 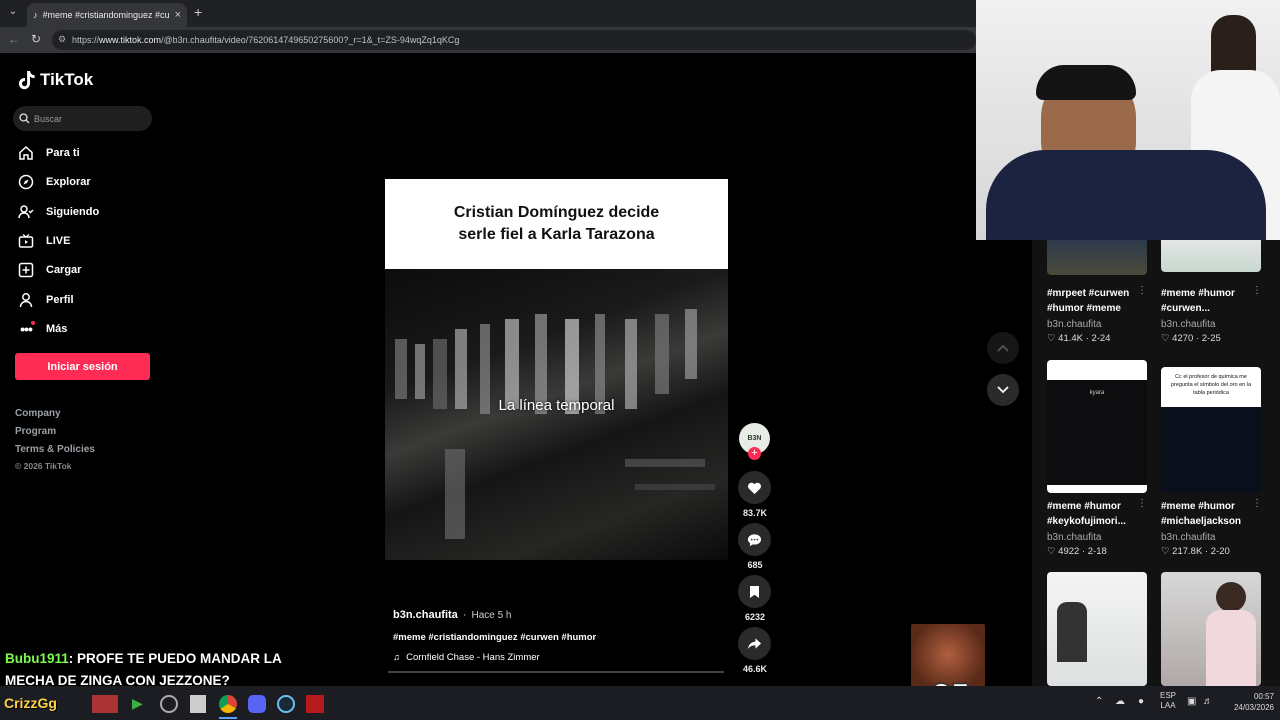 I want to click on heart-icon, so click(x=754, y=488).